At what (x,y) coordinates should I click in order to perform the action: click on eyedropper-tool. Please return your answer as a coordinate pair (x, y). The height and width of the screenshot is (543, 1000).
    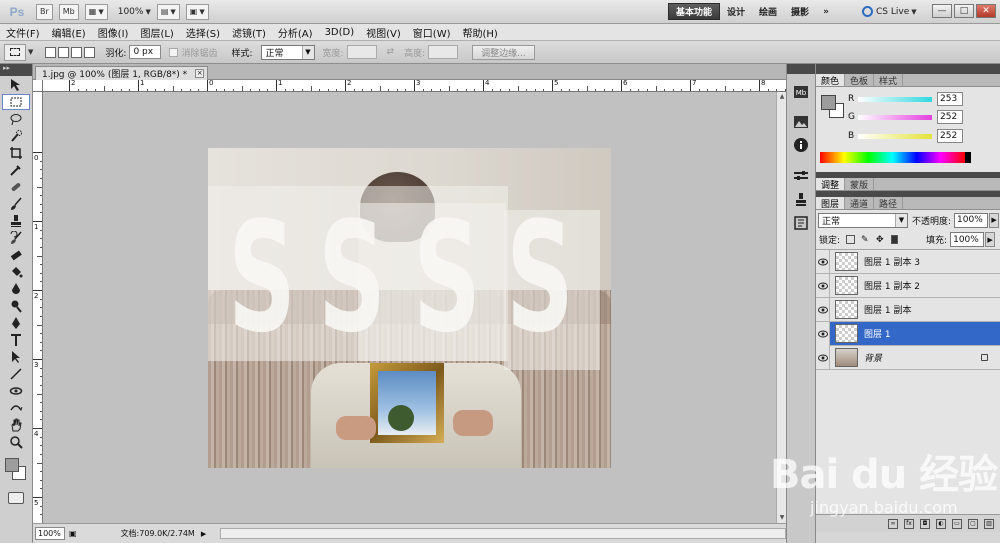
    Looking at the image, I should click on (16, 170).